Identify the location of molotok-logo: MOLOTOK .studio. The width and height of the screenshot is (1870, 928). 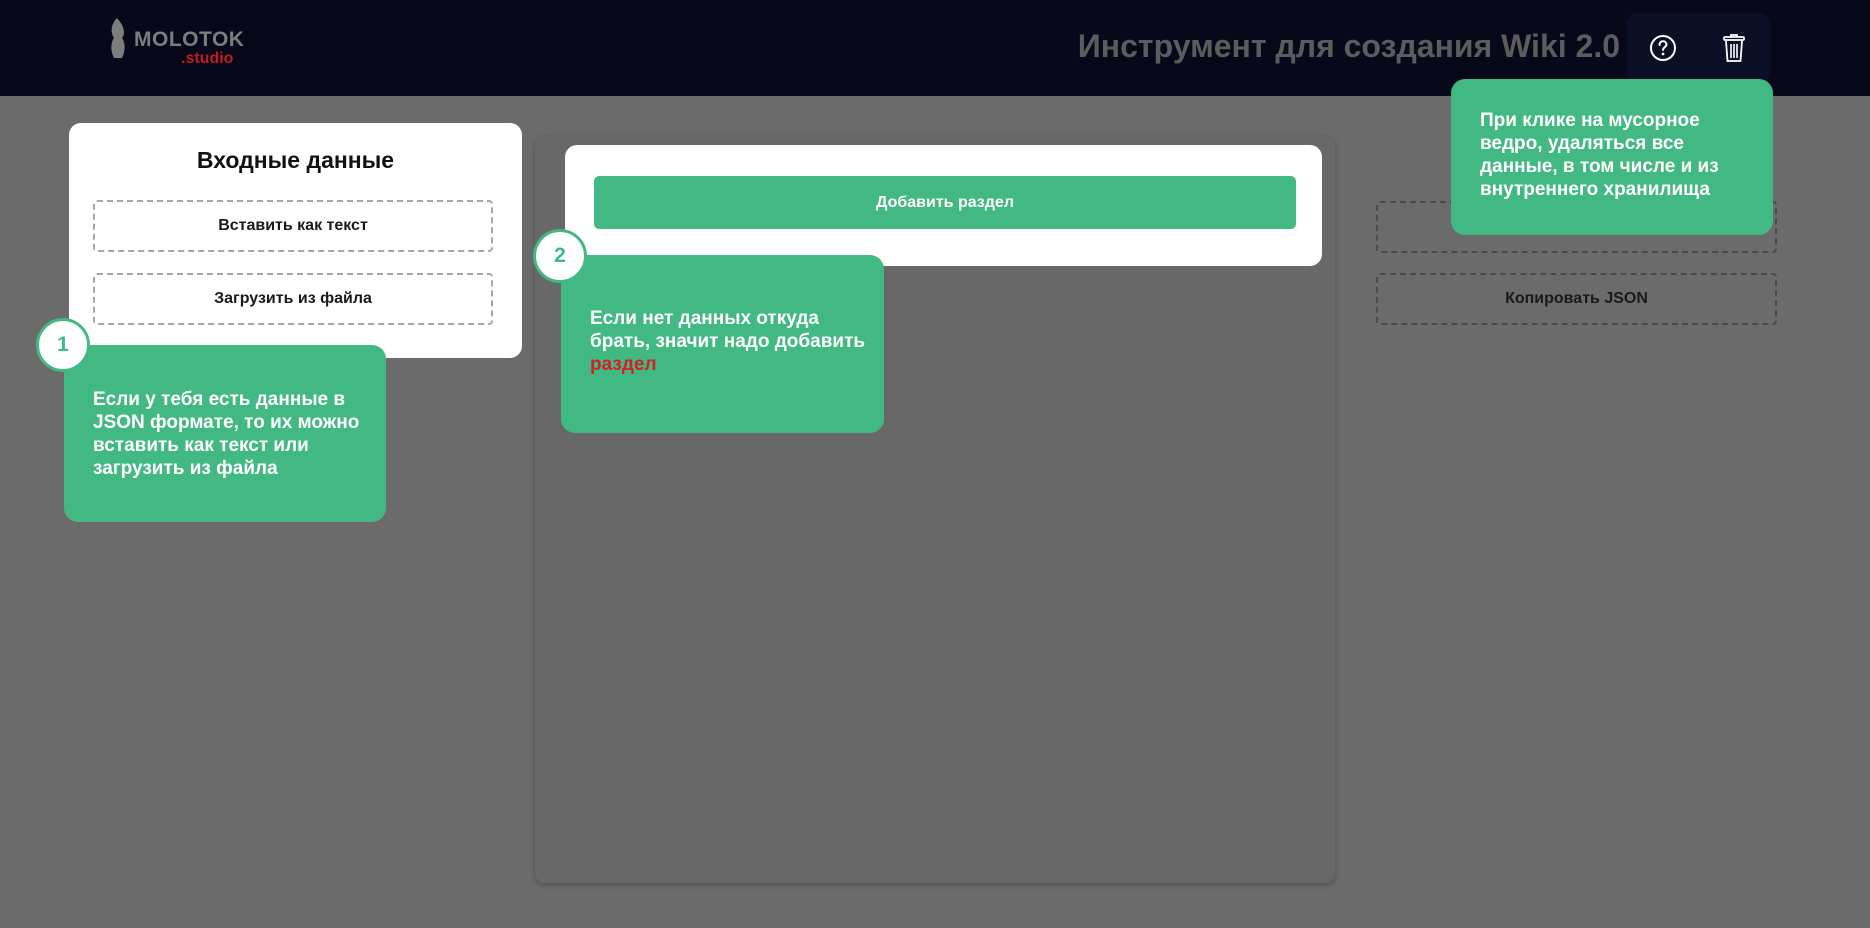
(178, 42).